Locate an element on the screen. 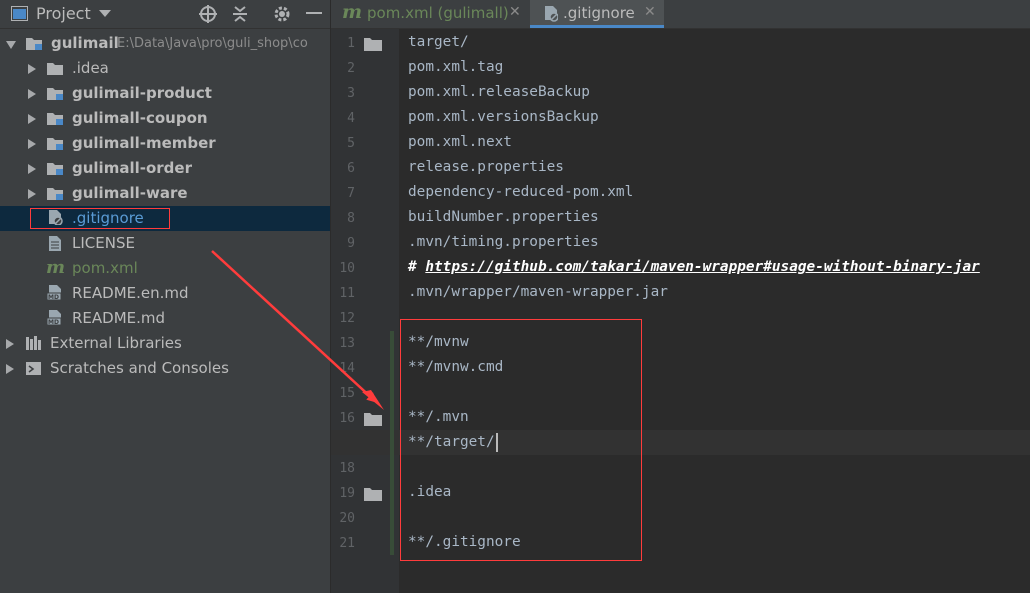  code-text: .mvn/wrapper/maven-wrapper.jar is located at coordinates (538, 292).